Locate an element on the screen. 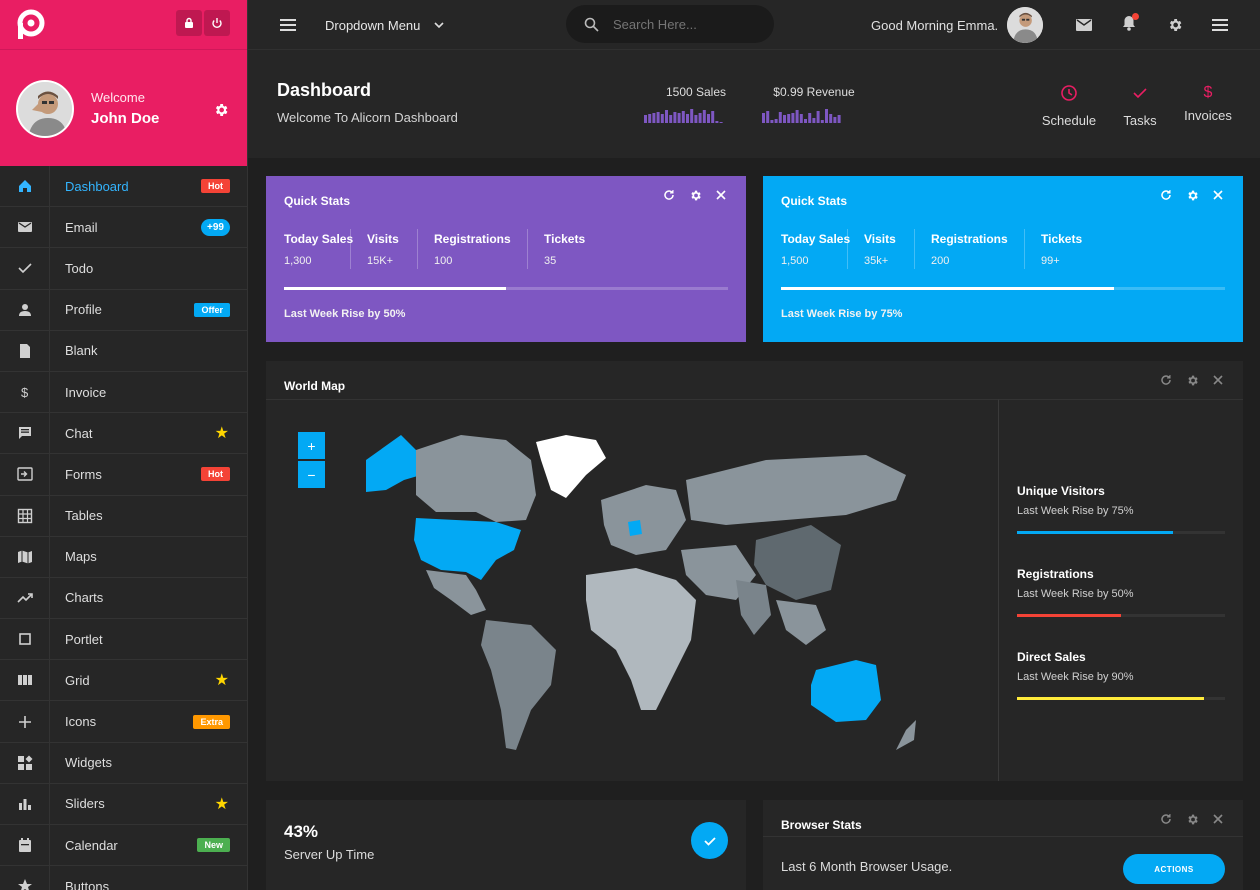 The image size is (1260, 890). server-uptime-label: Server Up Time is located at coordinates (329, 854).